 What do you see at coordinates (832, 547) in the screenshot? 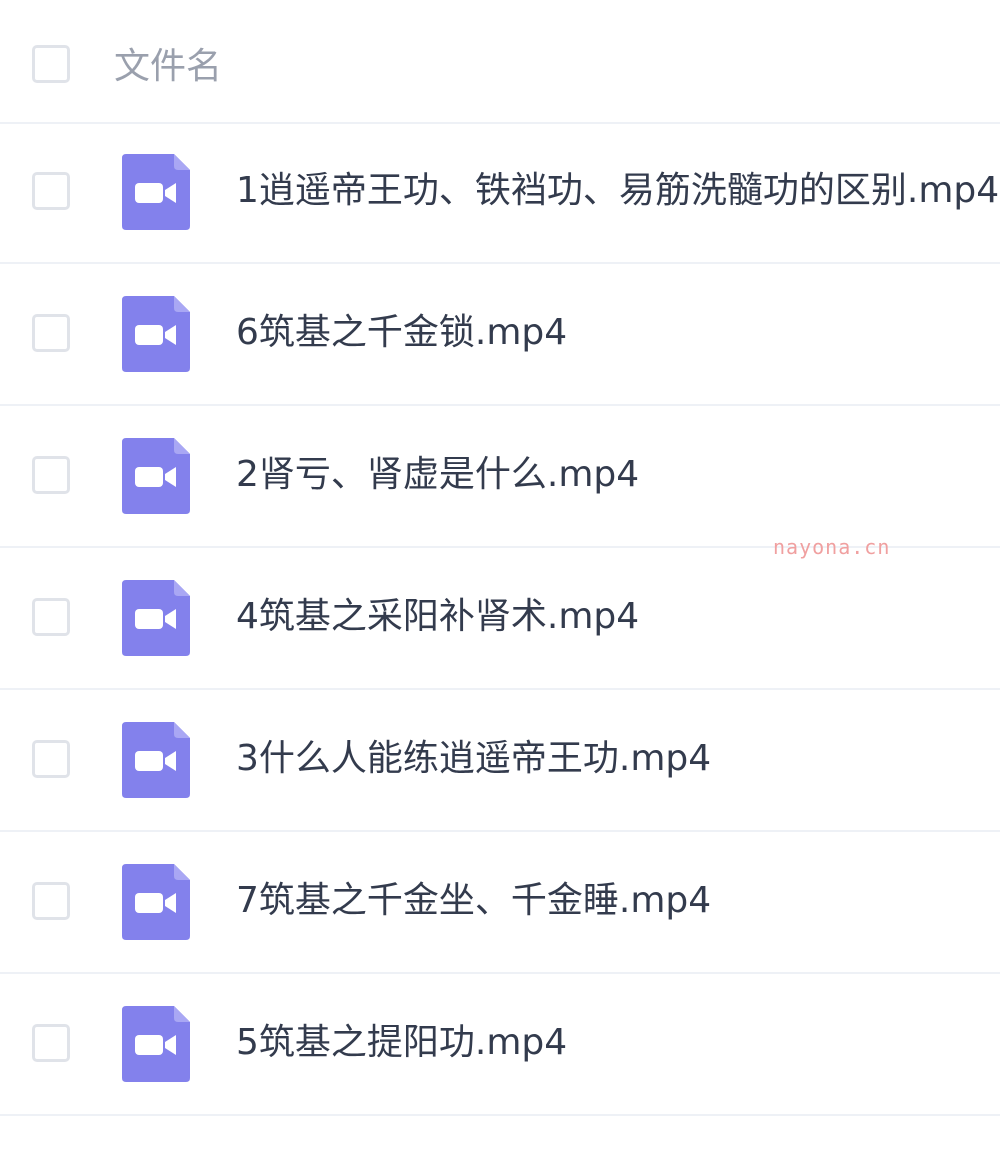
I see `watermark: nayona.cn` at bounding box center [832, 547].